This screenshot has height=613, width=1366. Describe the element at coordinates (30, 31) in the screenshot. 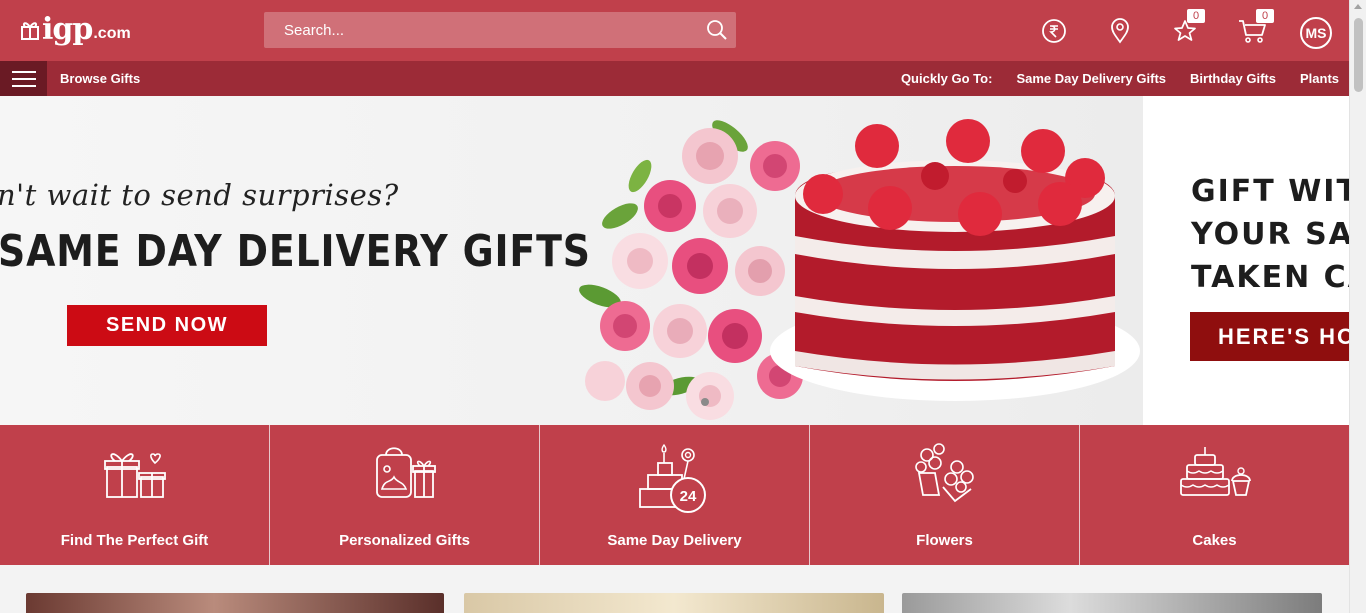

I see `gift-logo-icon` at that location.